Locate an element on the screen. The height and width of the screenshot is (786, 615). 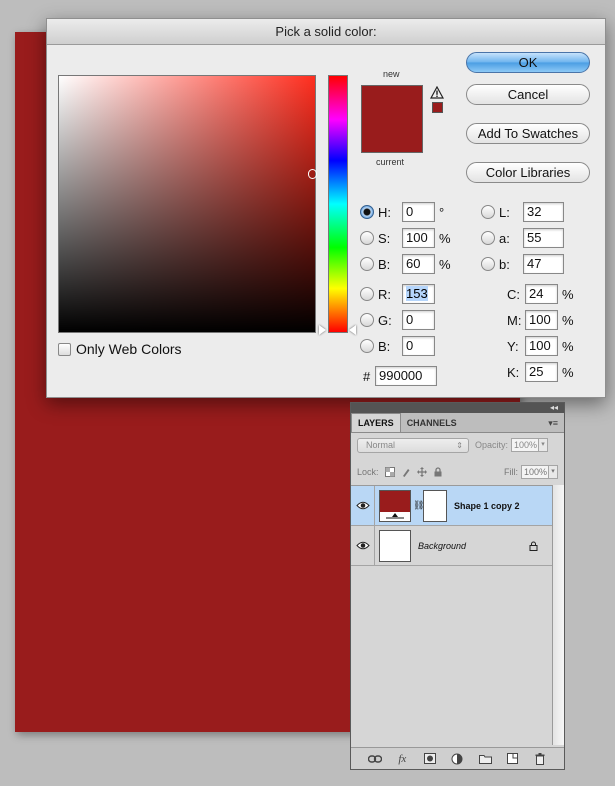
hex-row: # 990000 is located at coordinates (400, 376).